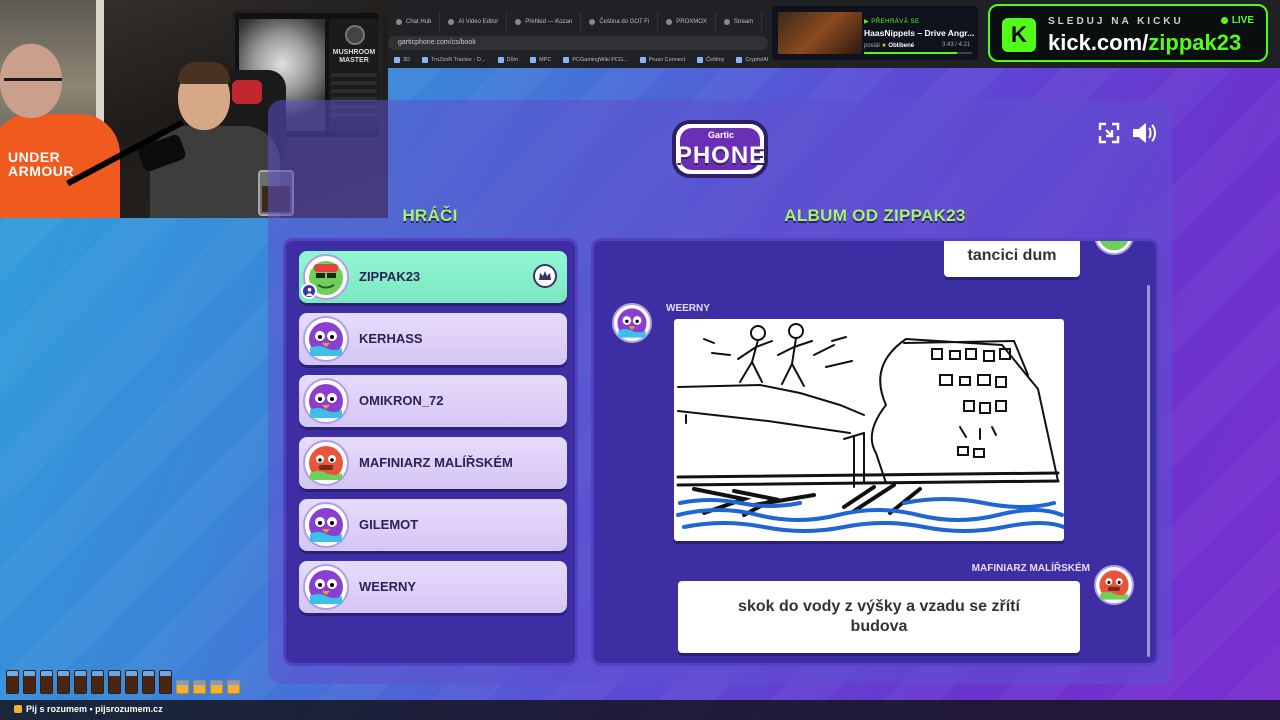 The image size is (1280, 720). What do you see at coordinates (33, 82) in the screenshot?
I see `glasses` at bounding box center [33, 82].